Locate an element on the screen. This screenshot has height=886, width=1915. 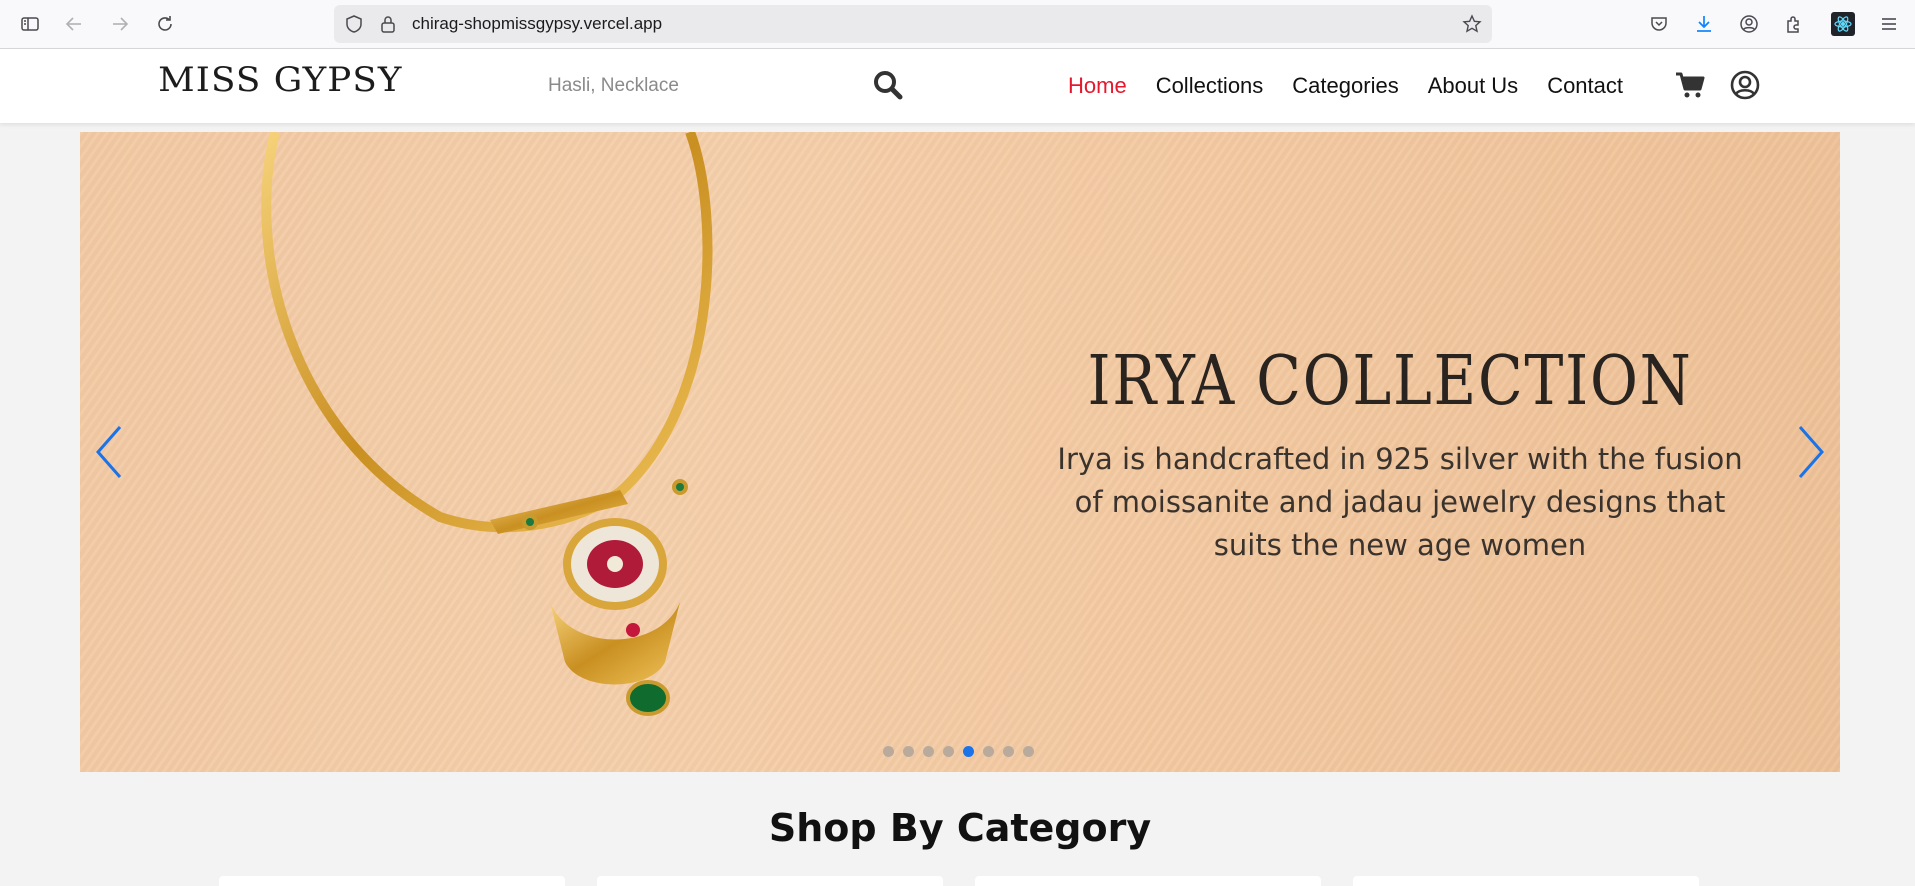
sidebar-icon is located at coordinates (30, 24).